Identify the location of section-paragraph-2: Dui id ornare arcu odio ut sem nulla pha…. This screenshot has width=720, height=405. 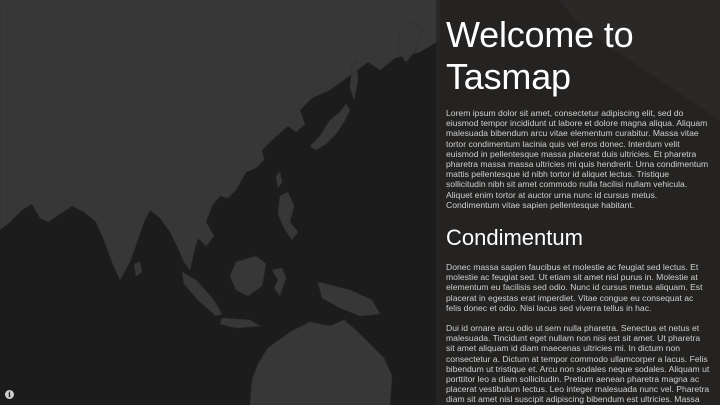
(578, 364).